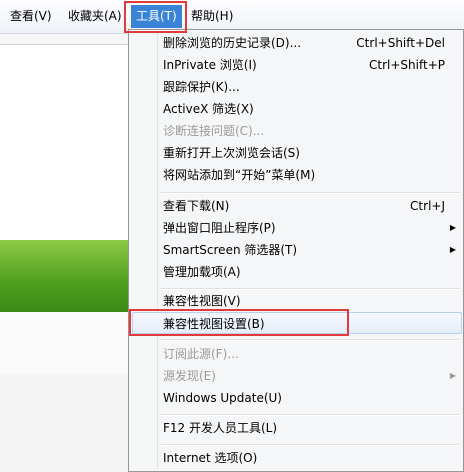 Image resolution: width=464 pixels, height=472 pixels. I want to click on menu-item-delete-history: 删除浏览的历史记录(D)... Ctrl+Shift+Del, so click(297, 43).